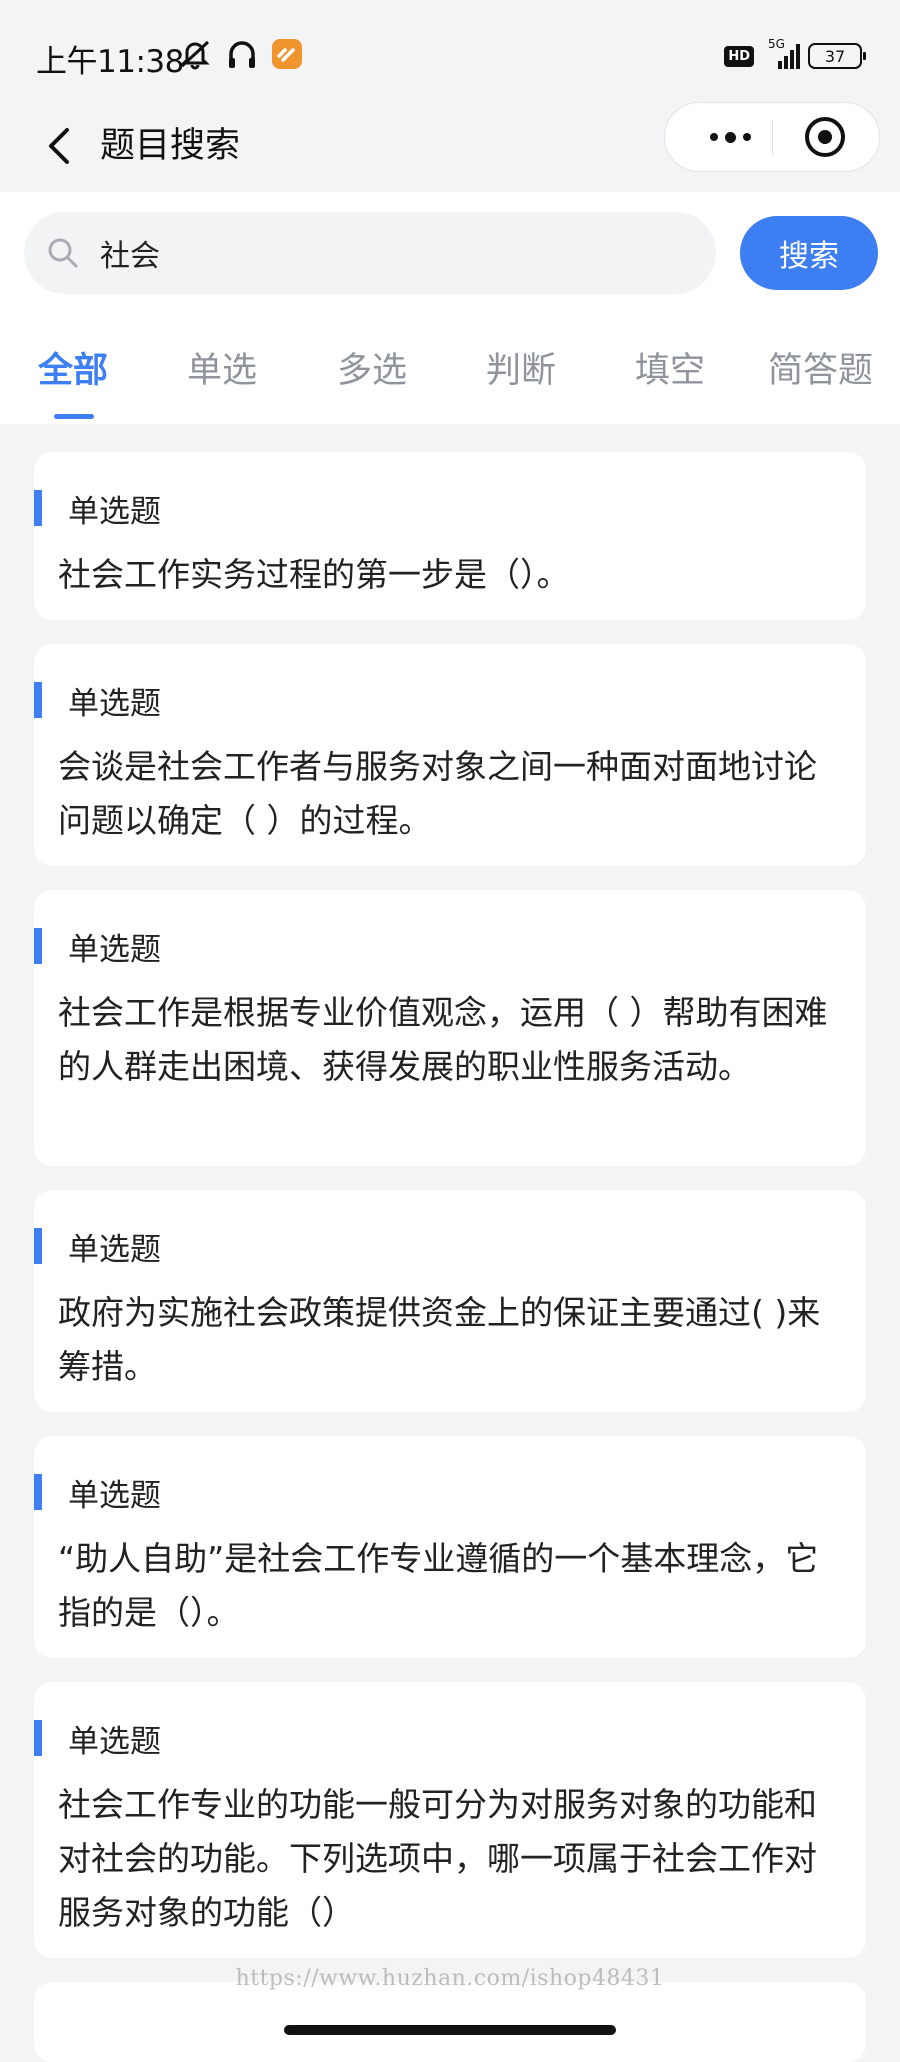 This screenshot has width=900, height=2062. Describe the element at coordinates (450, 146) in the screenshot. I see `nav-bar: 题目搜索` at that location.